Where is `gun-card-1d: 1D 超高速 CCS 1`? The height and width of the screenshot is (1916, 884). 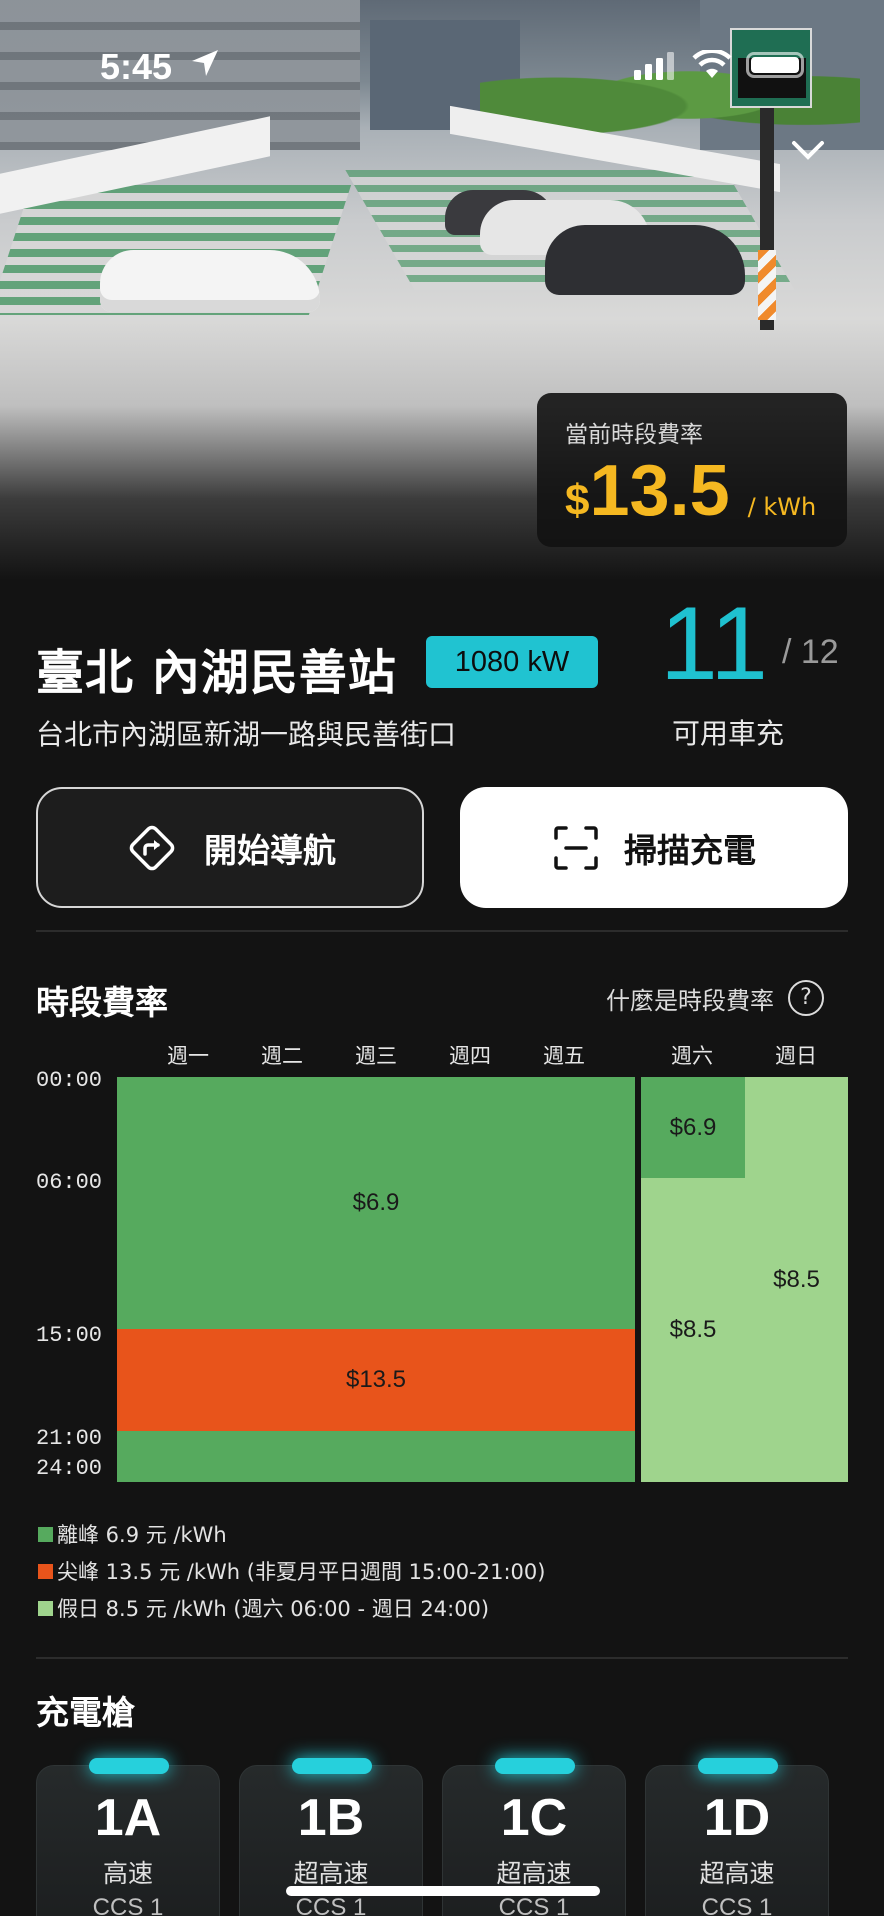
gun-card-1d: 1D 超高速 CCS 1 is located at coordinates (737, 1837).